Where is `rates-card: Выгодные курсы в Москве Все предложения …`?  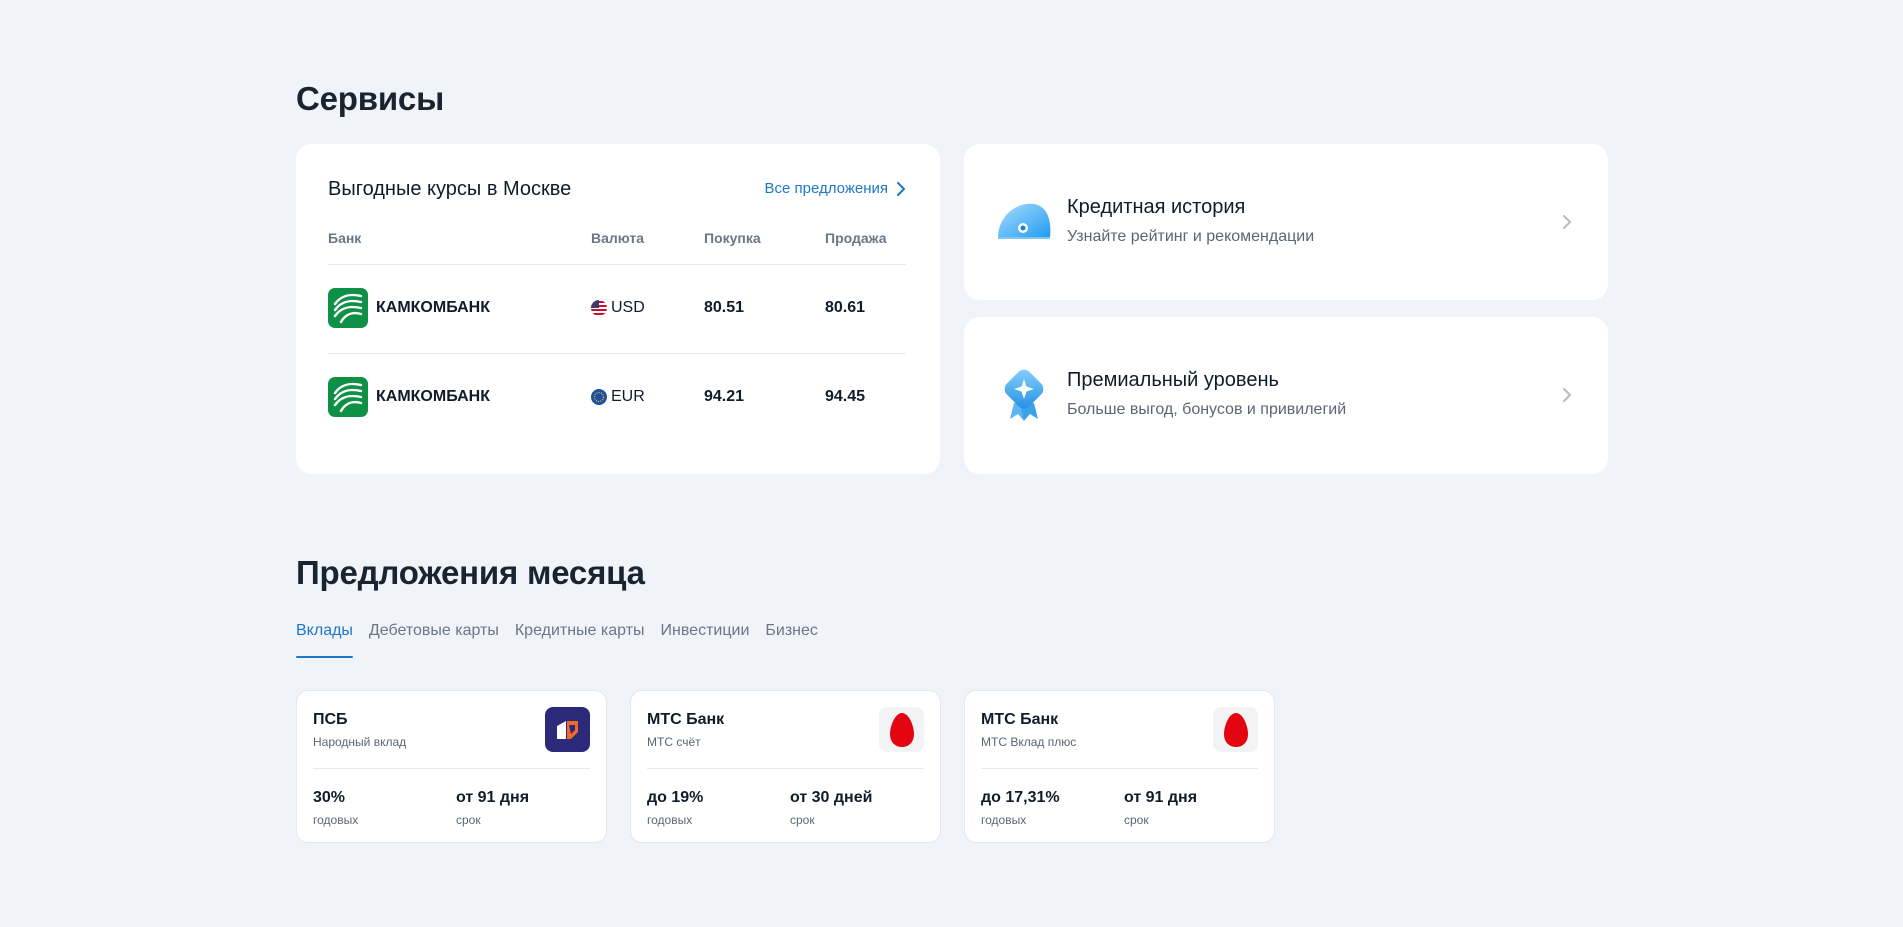 rates-card: Выгодные курсы в Москве Все предложения … is located at coordinates (618, 309).